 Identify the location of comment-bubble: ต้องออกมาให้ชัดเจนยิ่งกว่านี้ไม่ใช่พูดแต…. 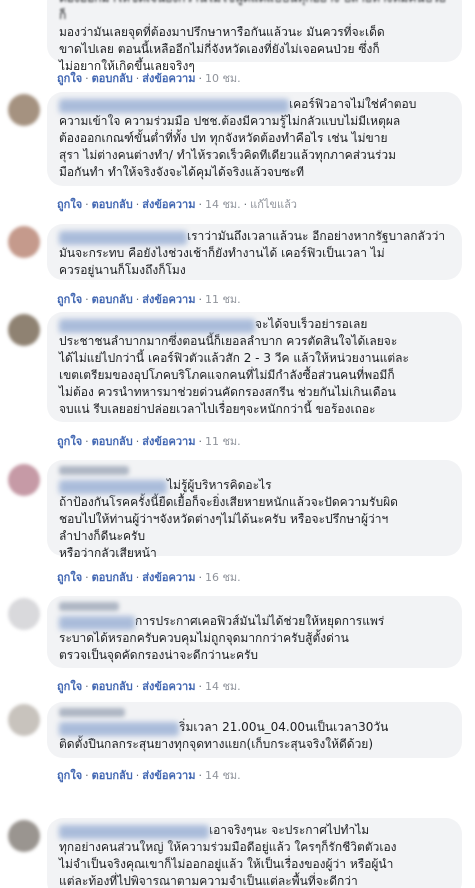
(254, 36).